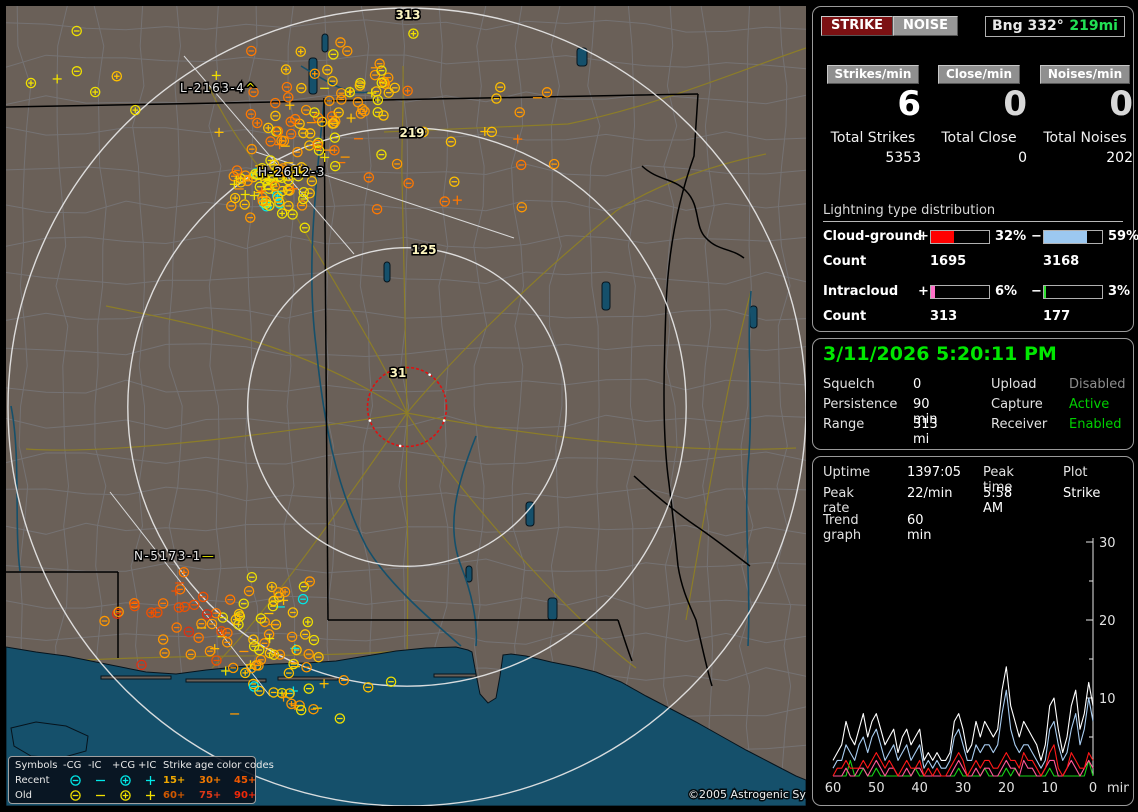  Describe the element at coordinates (940, 354) in the screenshot. I see `current-datetime: 3/11/2026 5:20:11 PM` at that location.